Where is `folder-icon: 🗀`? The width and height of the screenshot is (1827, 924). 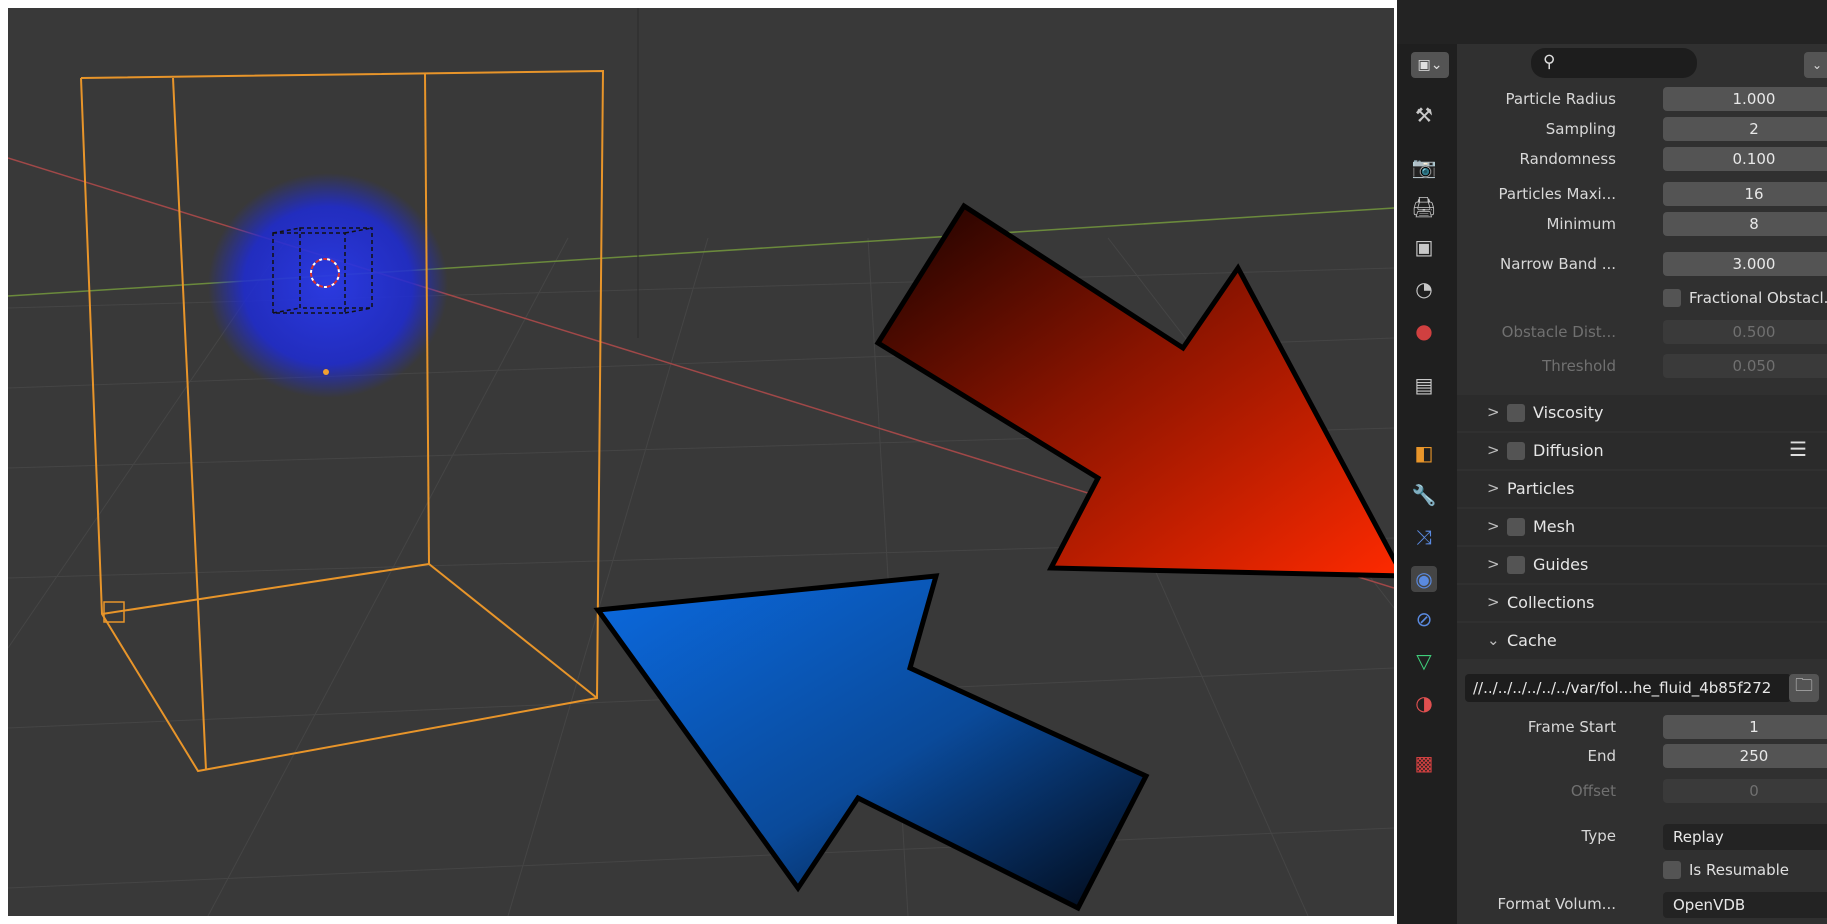 folder-icon: 🗀 is located at coordinates (1804, 688).